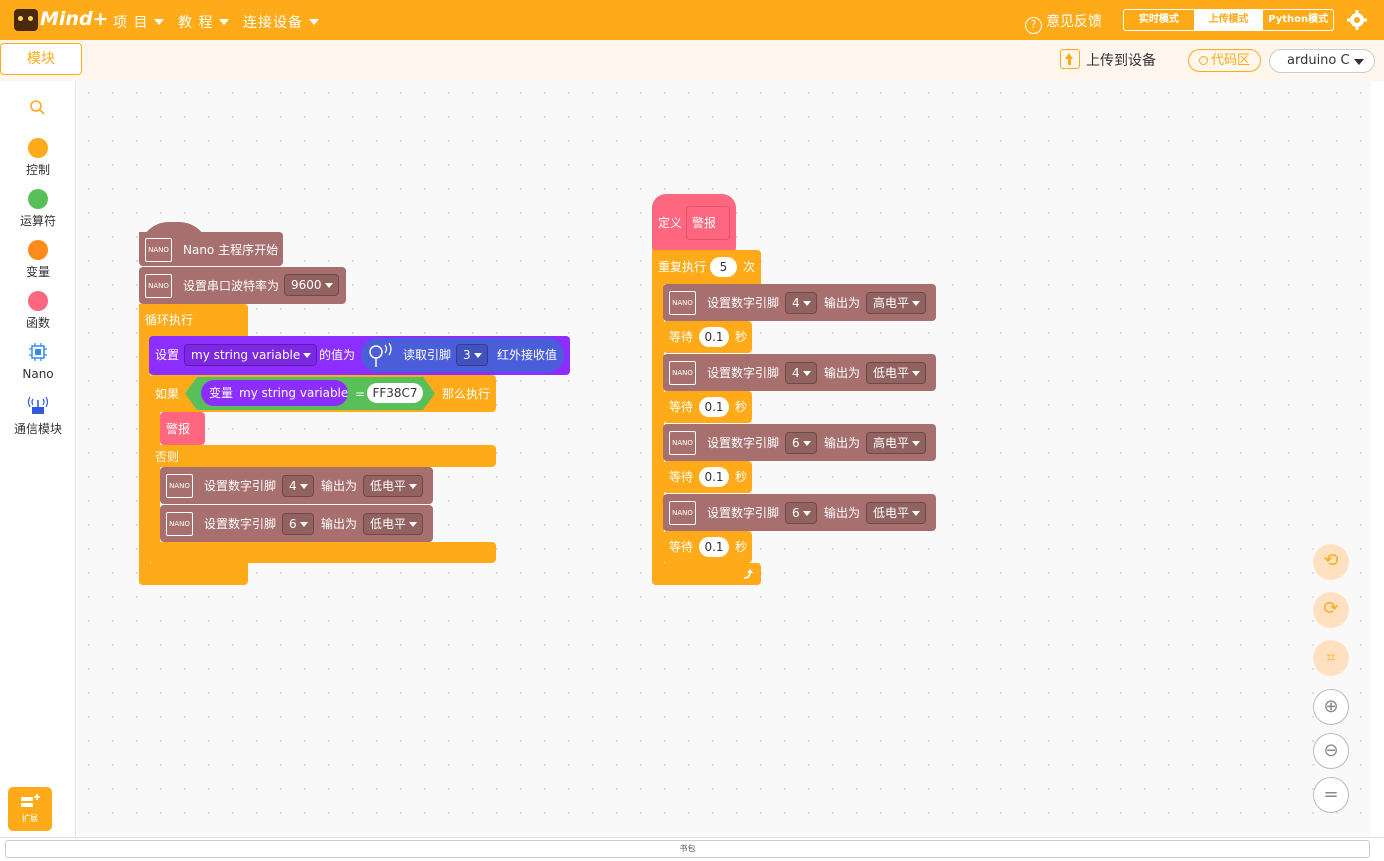  Describe the element at coordinates (37, 107) in the screenshot. I see `search-icon` at that location.